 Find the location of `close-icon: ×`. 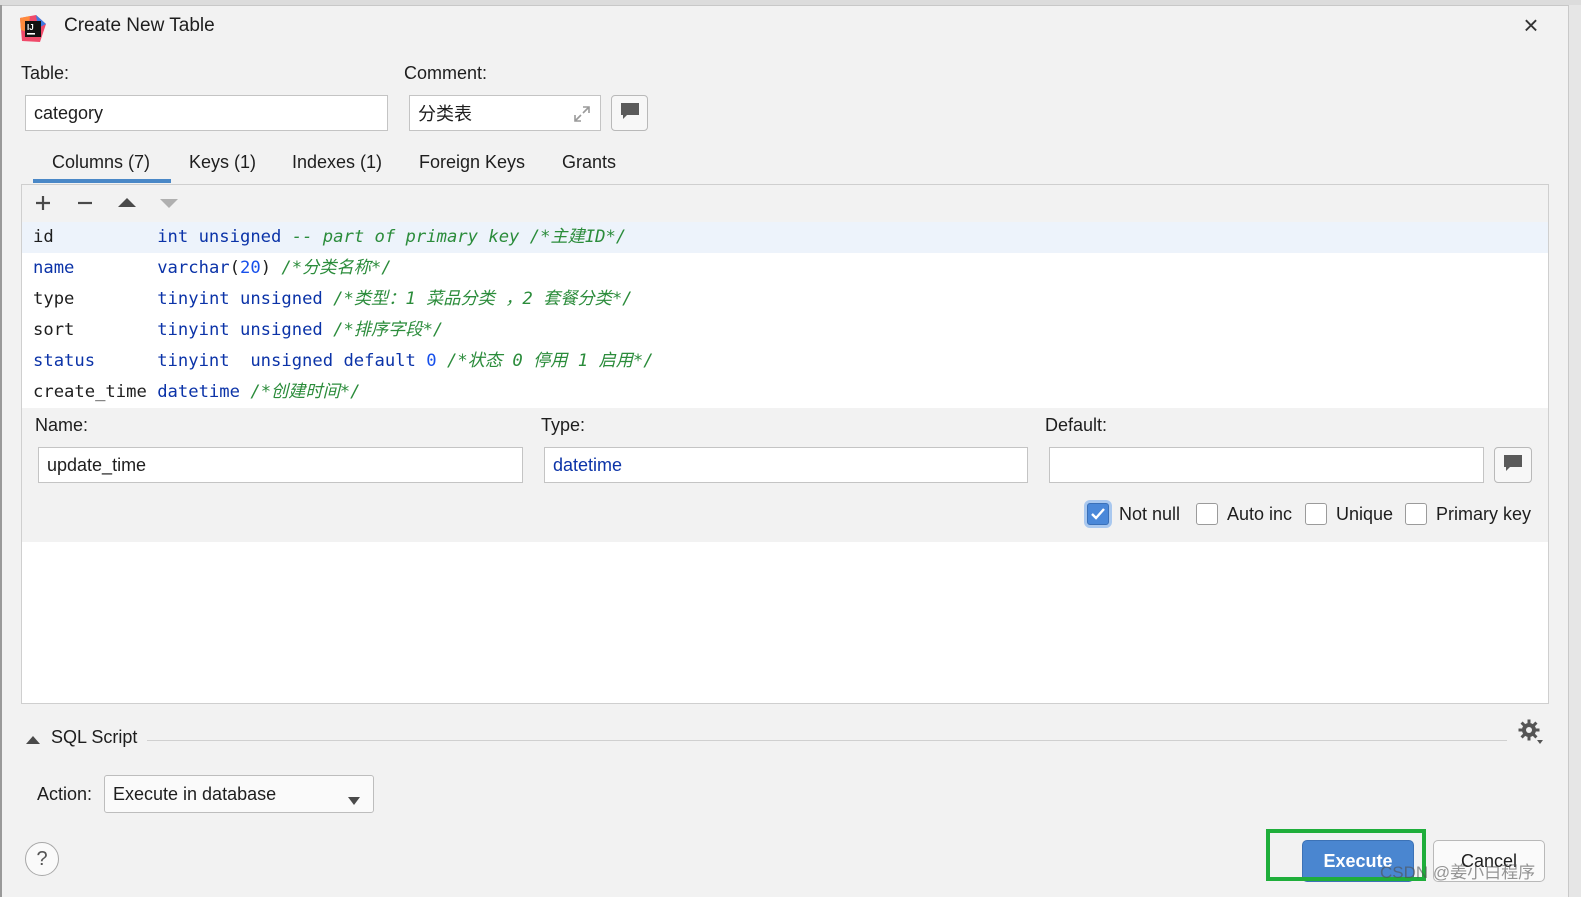

close-icon: × is located at coordinates (1531, 25).